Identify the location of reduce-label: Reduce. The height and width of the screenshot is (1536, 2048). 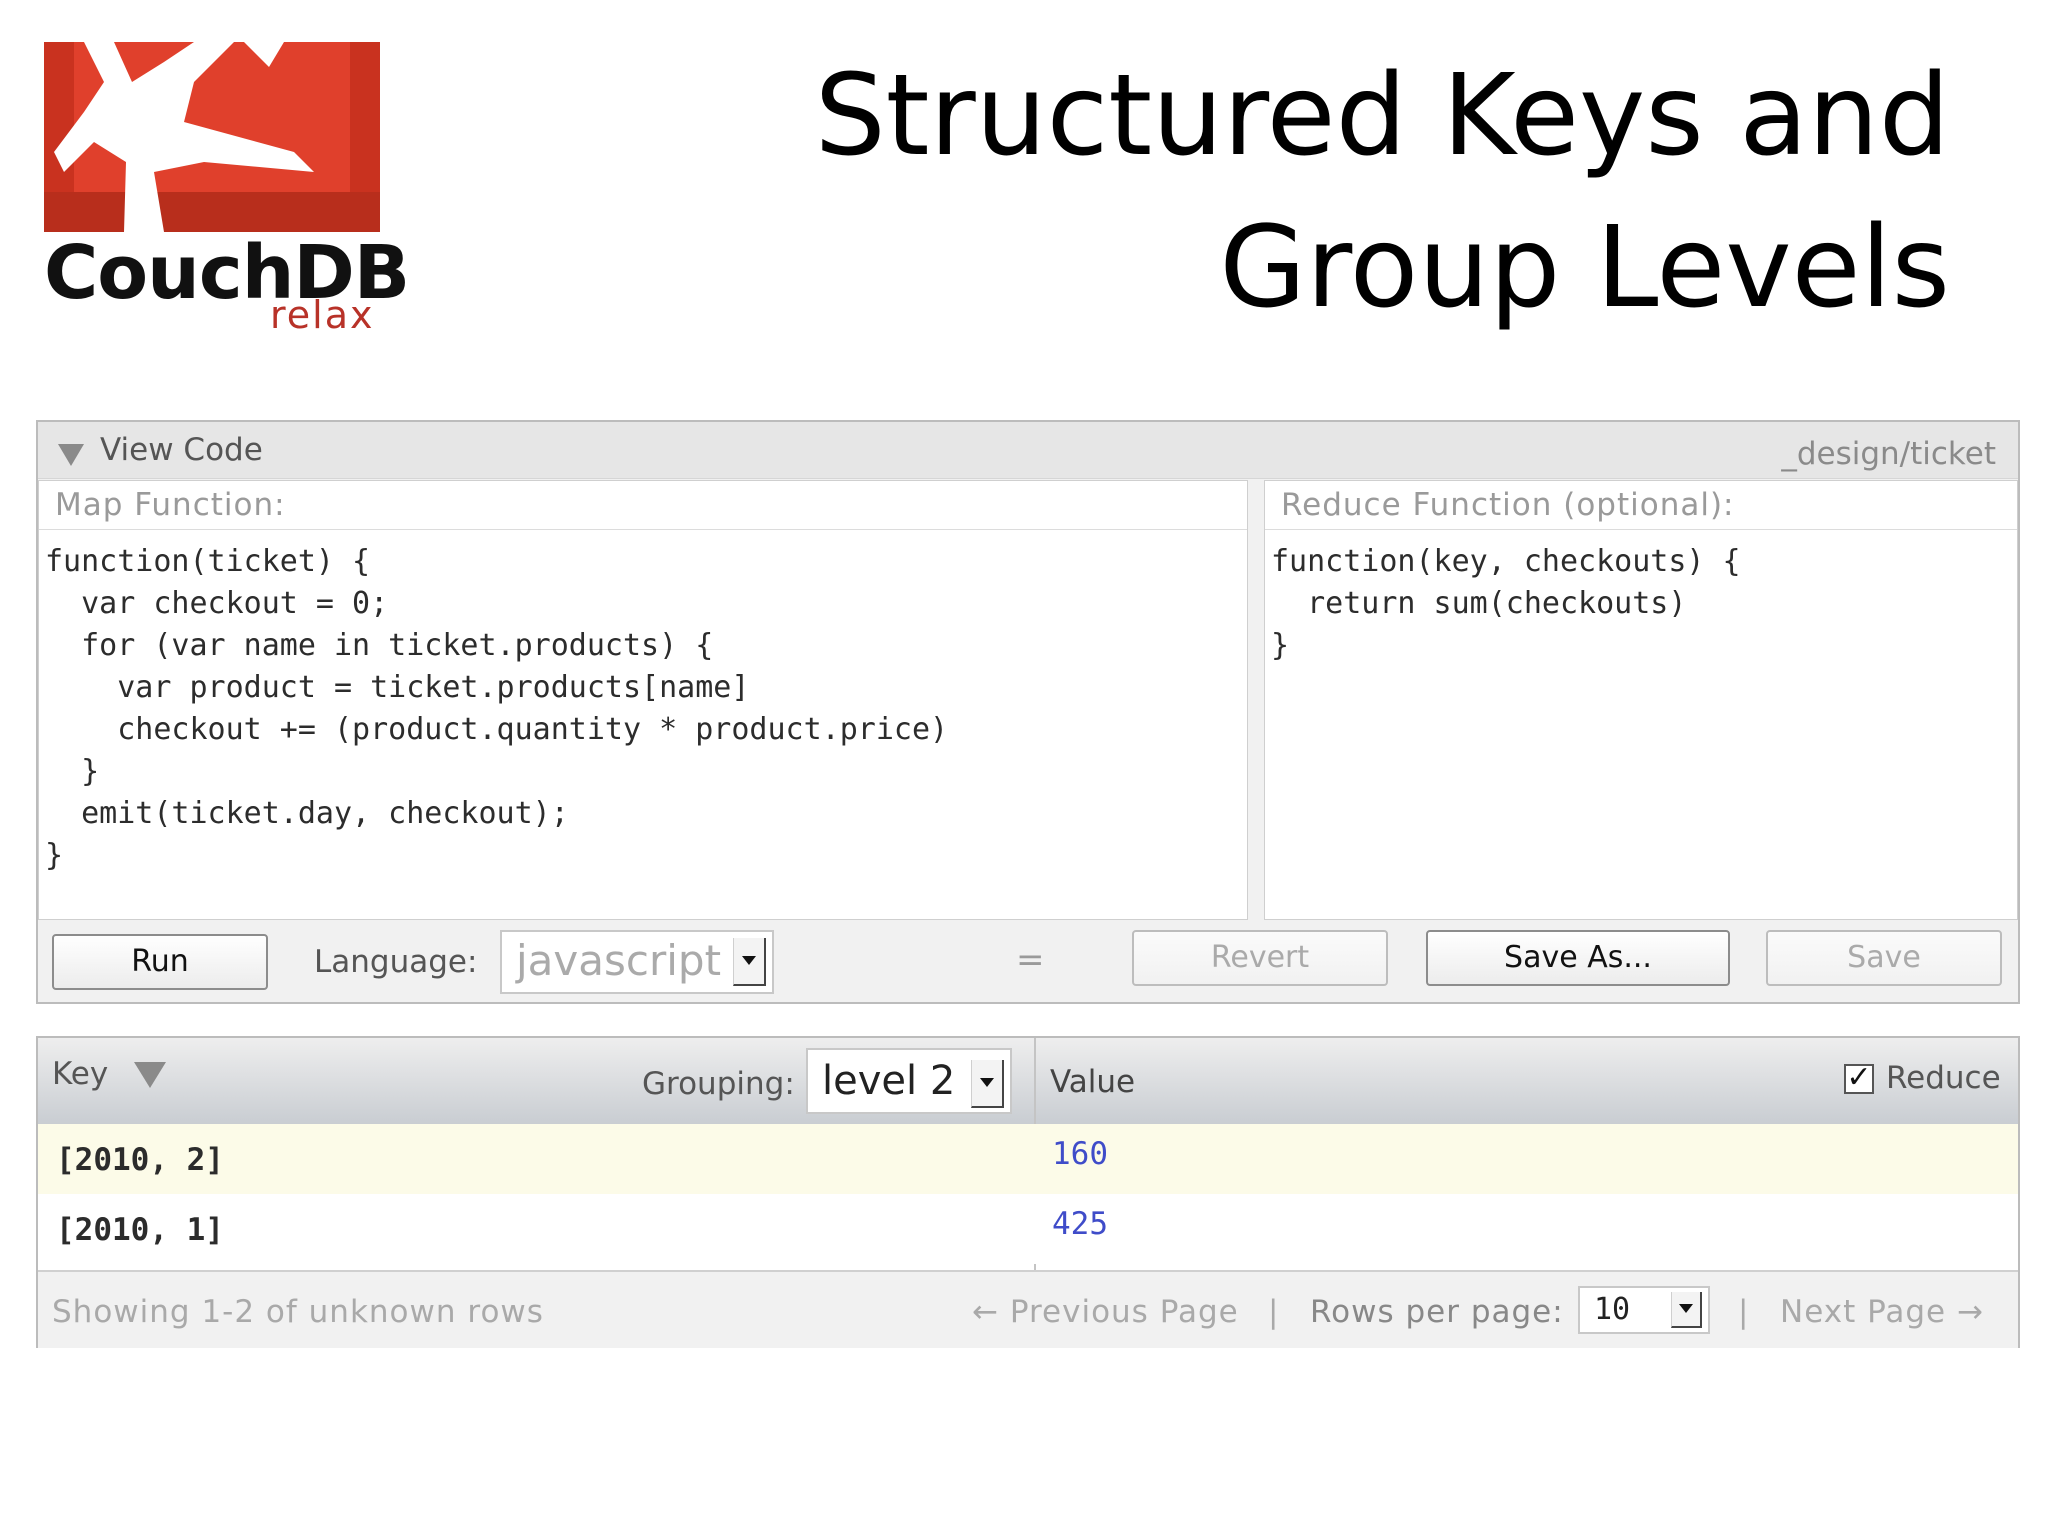
(1943, 1078).